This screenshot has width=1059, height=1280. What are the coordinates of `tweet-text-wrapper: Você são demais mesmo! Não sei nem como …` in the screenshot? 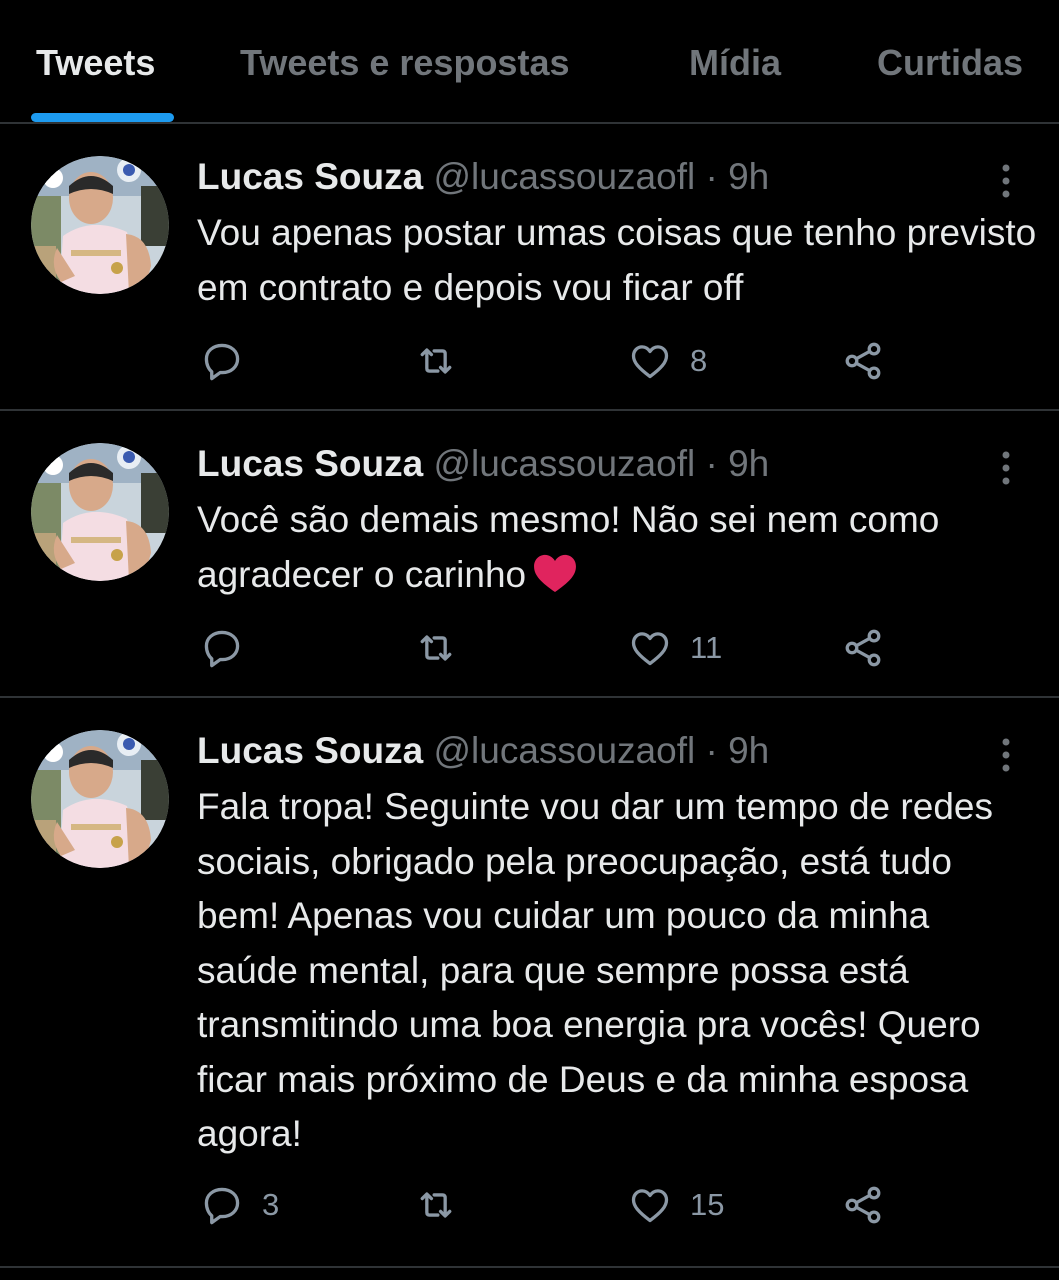 It's located at (617, 547).